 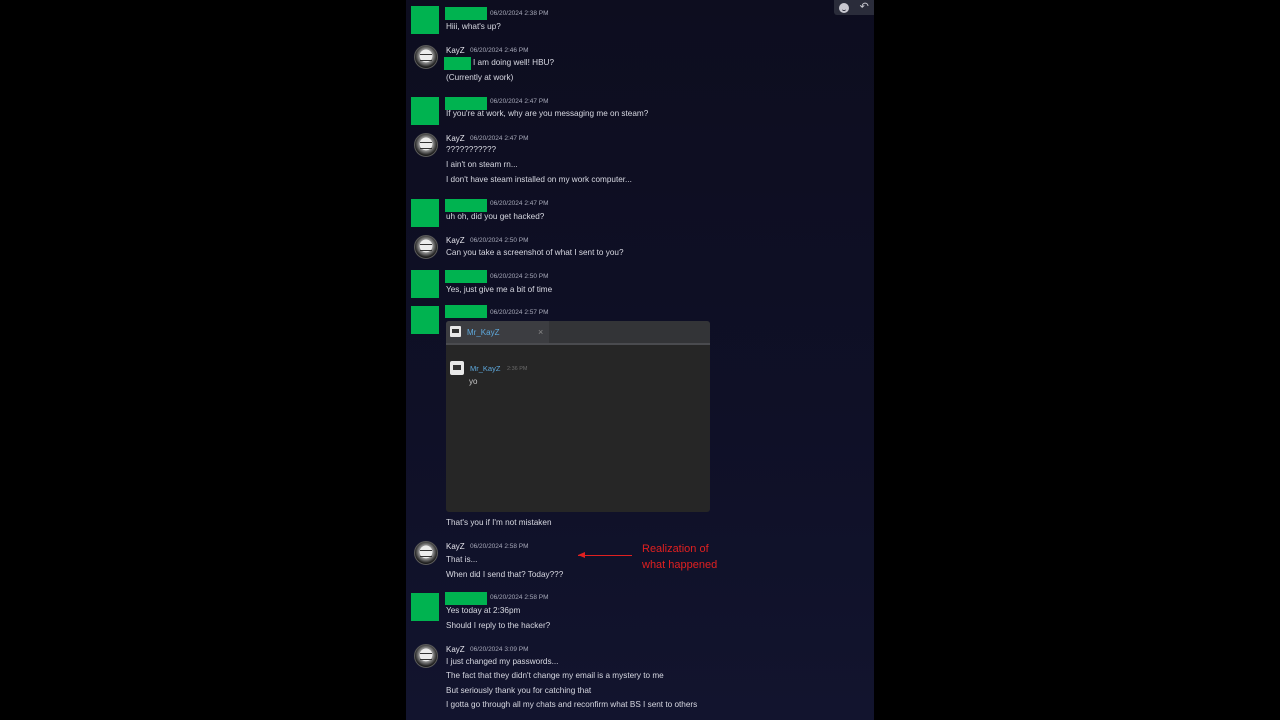 I want to click on annotation-line: what happened, so click(x=680, y=565).